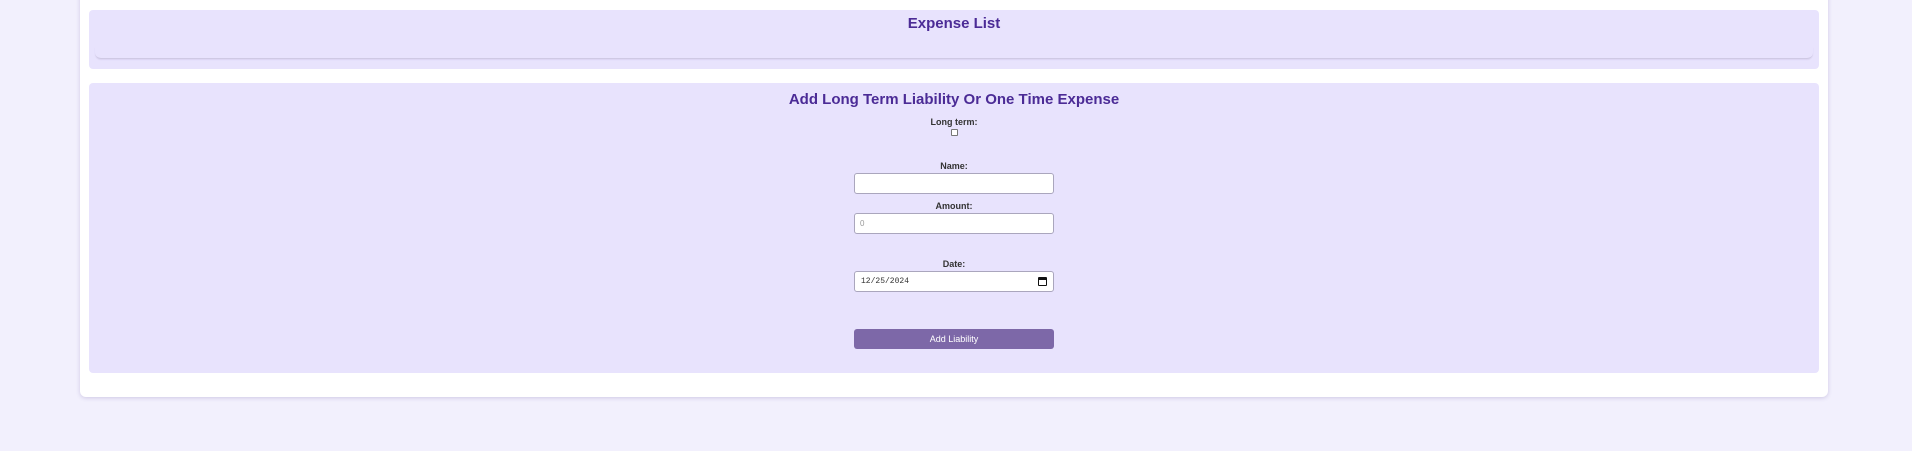 This screenshot has width=1912, height=451. Describe the element at coordinates (954, 183) in the screenshot. I see `name-input` at that location.